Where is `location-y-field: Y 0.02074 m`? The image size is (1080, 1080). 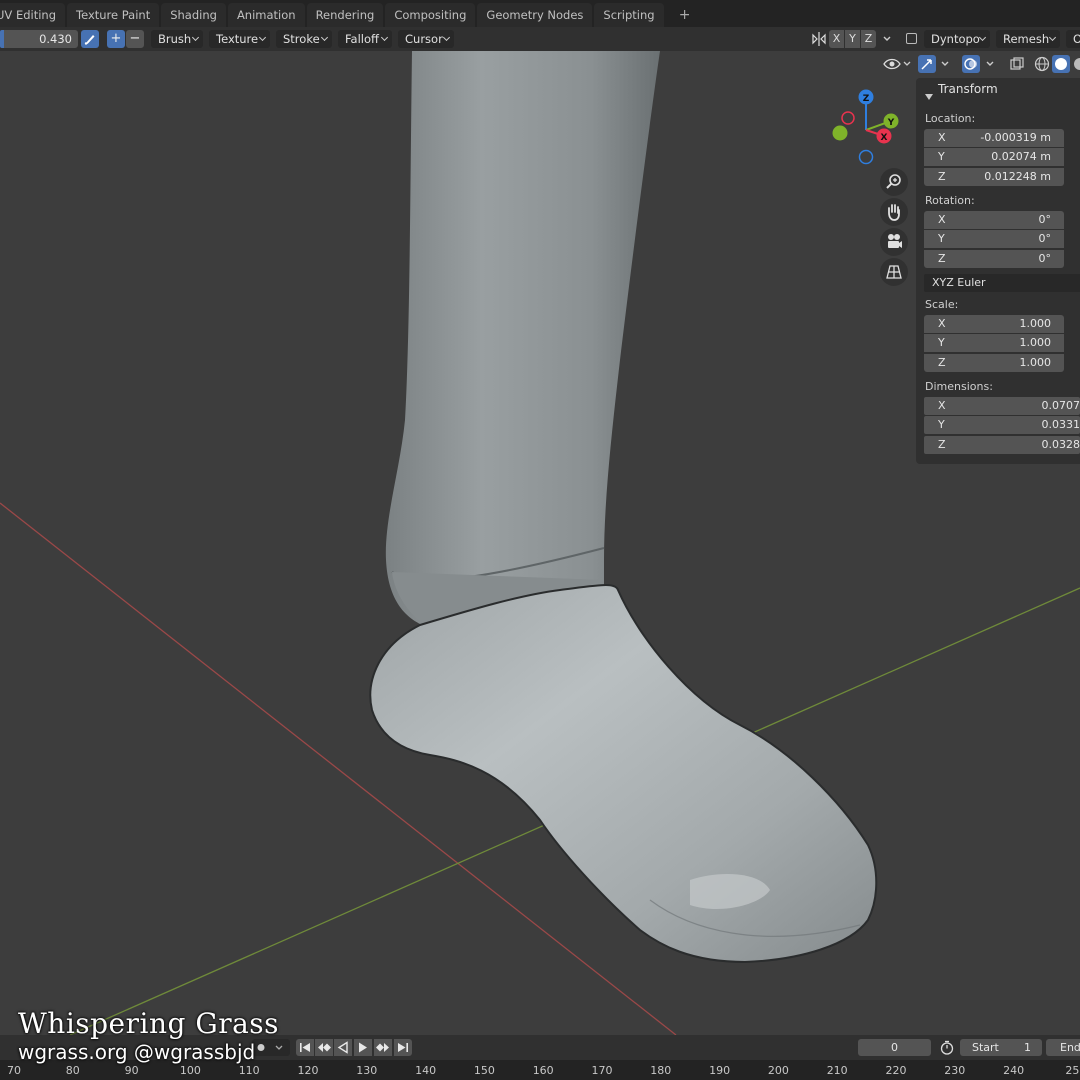
location-y-field: Y 0.02074 m is located at coordinates (994, 157).